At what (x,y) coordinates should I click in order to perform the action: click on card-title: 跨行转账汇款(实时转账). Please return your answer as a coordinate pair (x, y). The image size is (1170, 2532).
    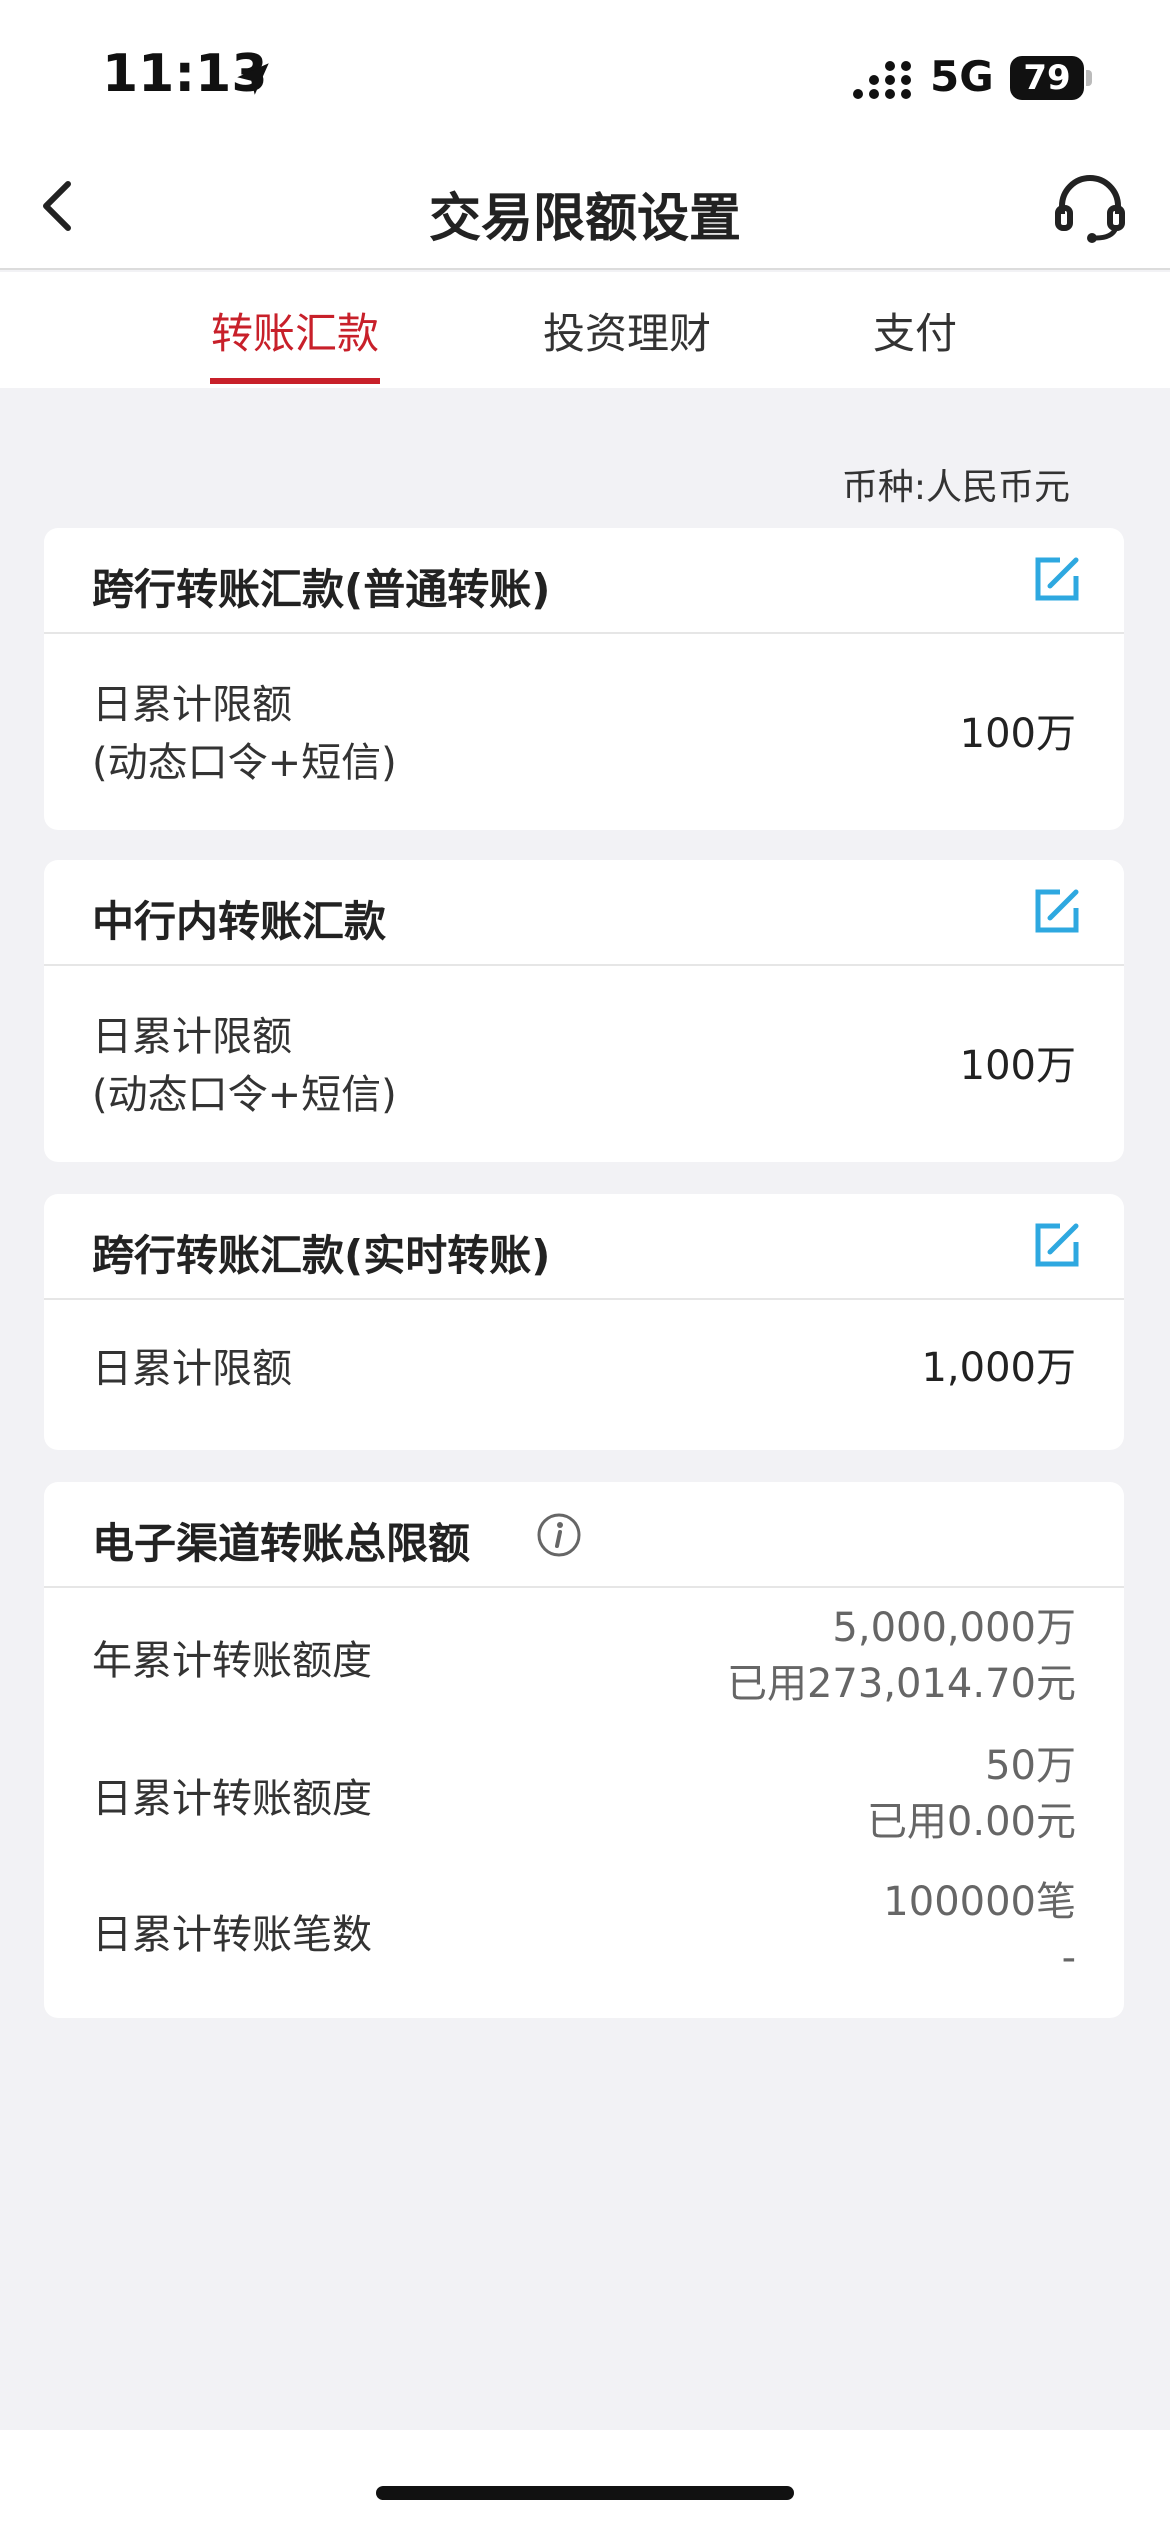
    Looking at the image, I should click on (321, 1255).